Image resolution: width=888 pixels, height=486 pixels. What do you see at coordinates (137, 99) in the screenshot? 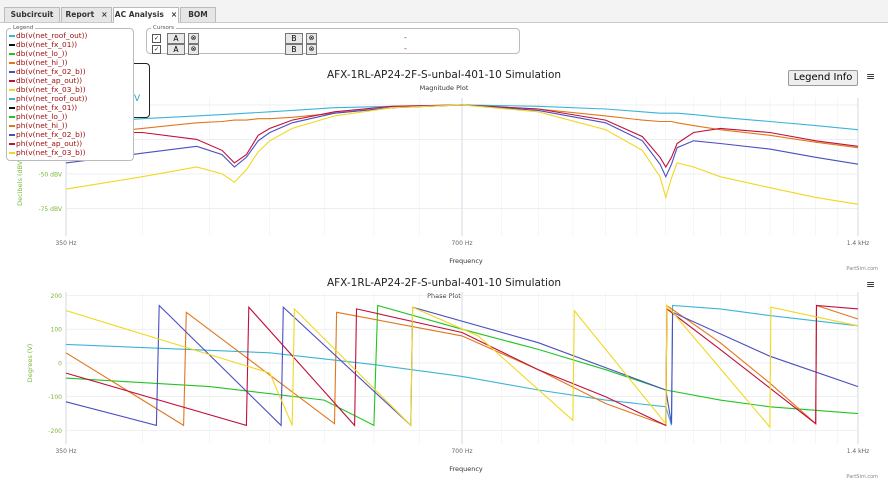
I see `tooltip-text: V` at bounding box center [137, 99].